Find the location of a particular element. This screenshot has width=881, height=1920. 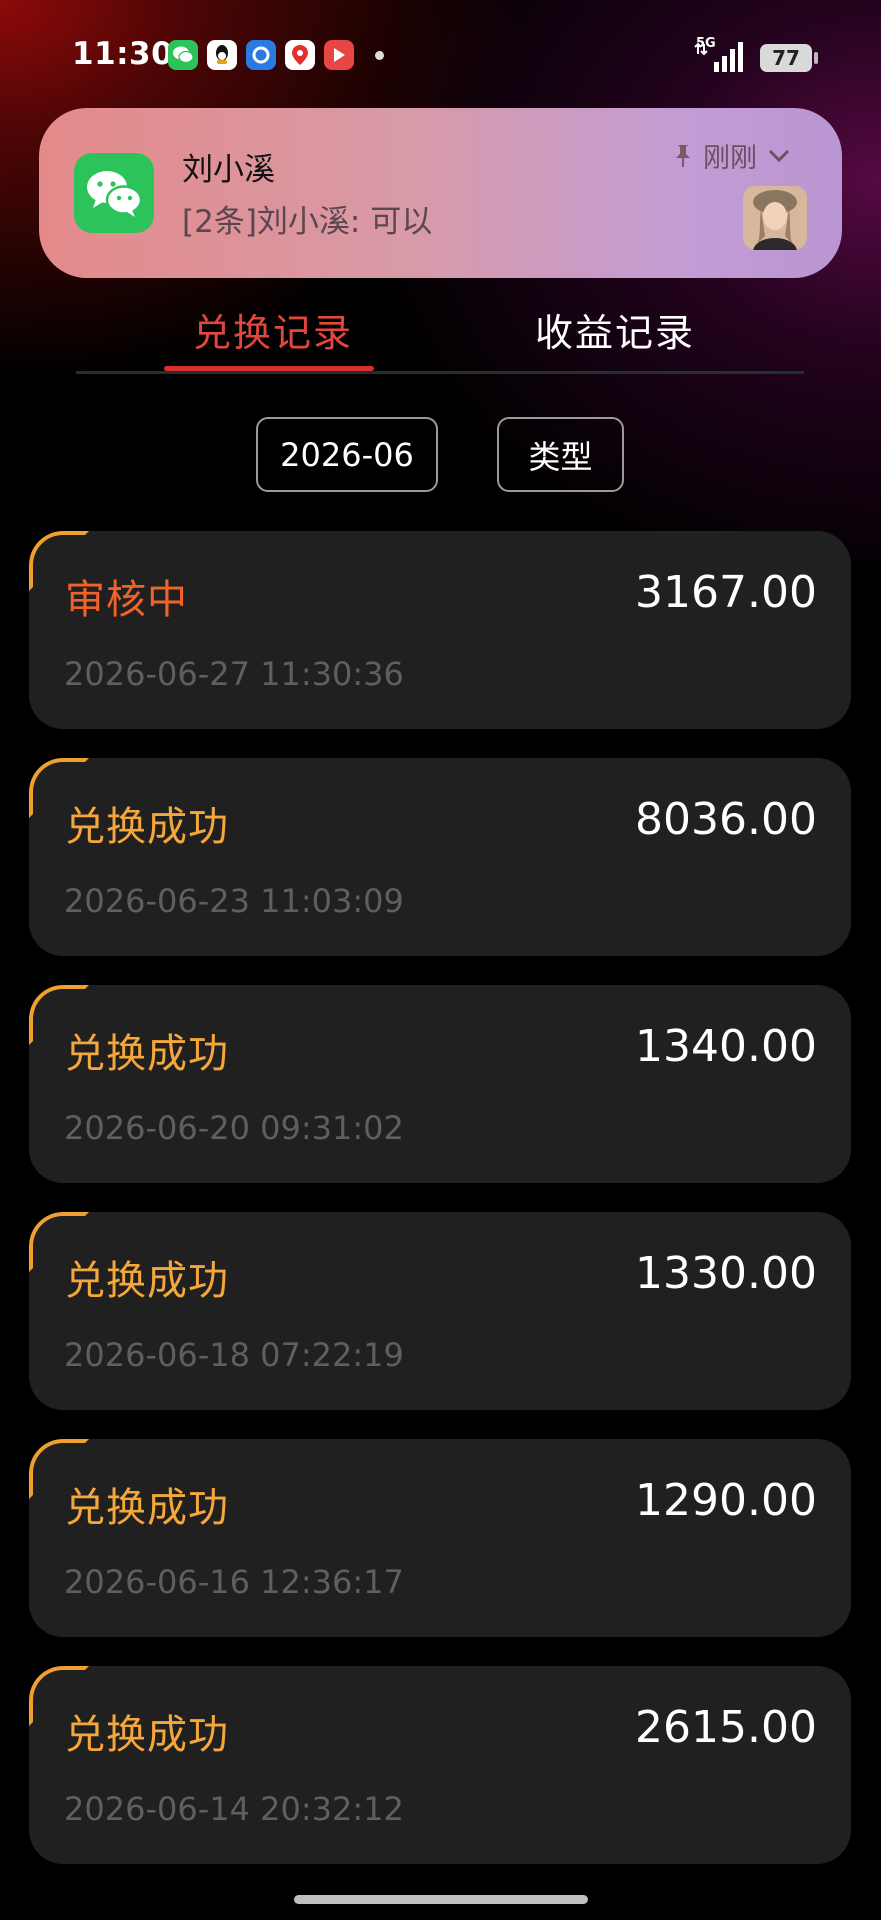

video-icon is located at coordinates (339, 55).